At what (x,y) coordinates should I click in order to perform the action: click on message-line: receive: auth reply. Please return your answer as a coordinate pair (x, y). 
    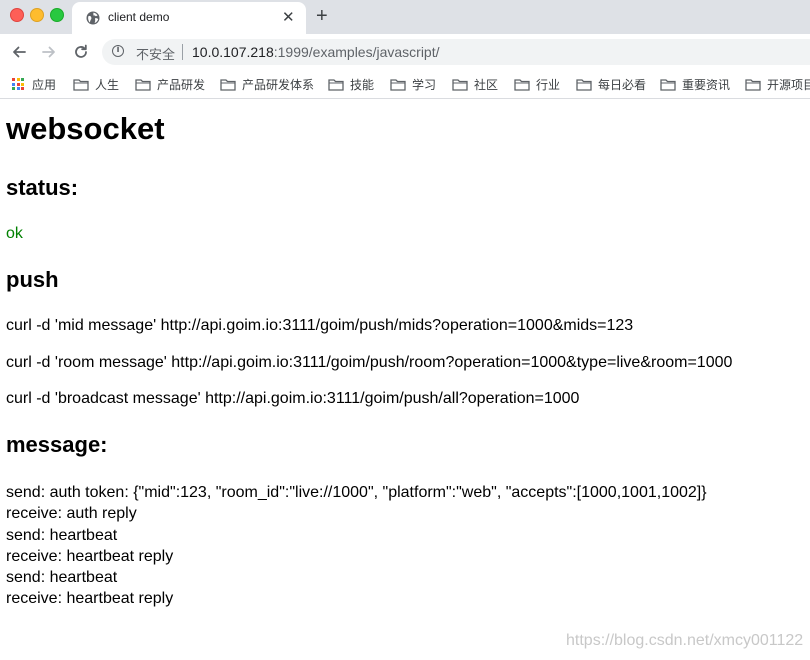
    Looking at the image, I should click on (71, 514).